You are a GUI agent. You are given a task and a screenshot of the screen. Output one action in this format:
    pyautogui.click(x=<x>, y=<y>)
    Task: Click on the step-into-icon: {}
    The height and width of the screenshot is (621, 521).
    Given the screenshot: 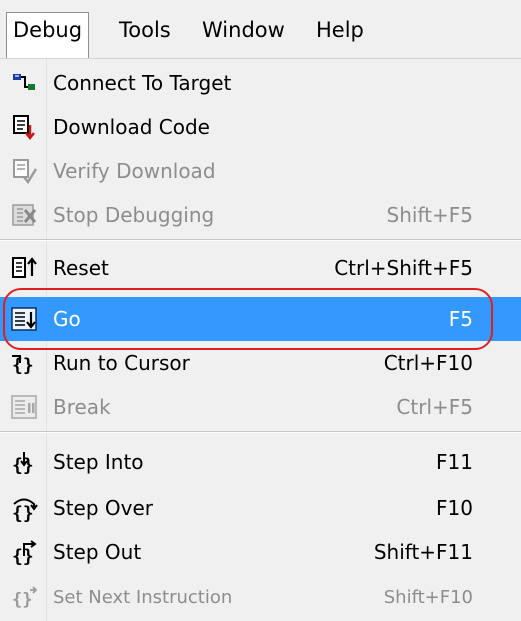 What is the action you would take?
    pyautogui.click(x=24, y=462)
    